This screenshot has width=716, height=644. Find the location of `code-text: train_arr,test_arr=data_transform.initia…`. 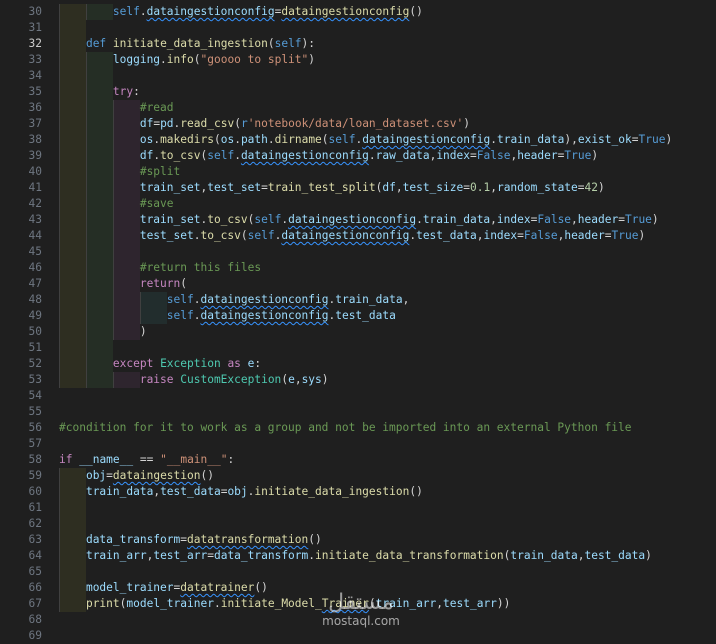

code-text: train_arr,test_arr=data_transform.initia… is located at coordinates (355, 556).